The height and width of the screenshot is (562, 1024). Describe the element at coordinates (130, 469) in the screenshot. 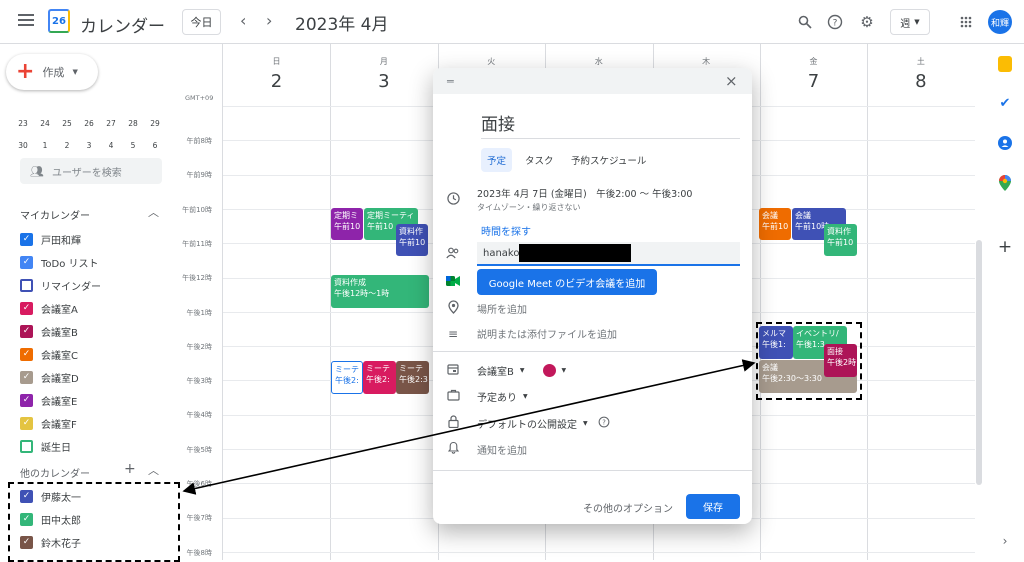

I see `add-calendar-plus-icon: +` at that location.